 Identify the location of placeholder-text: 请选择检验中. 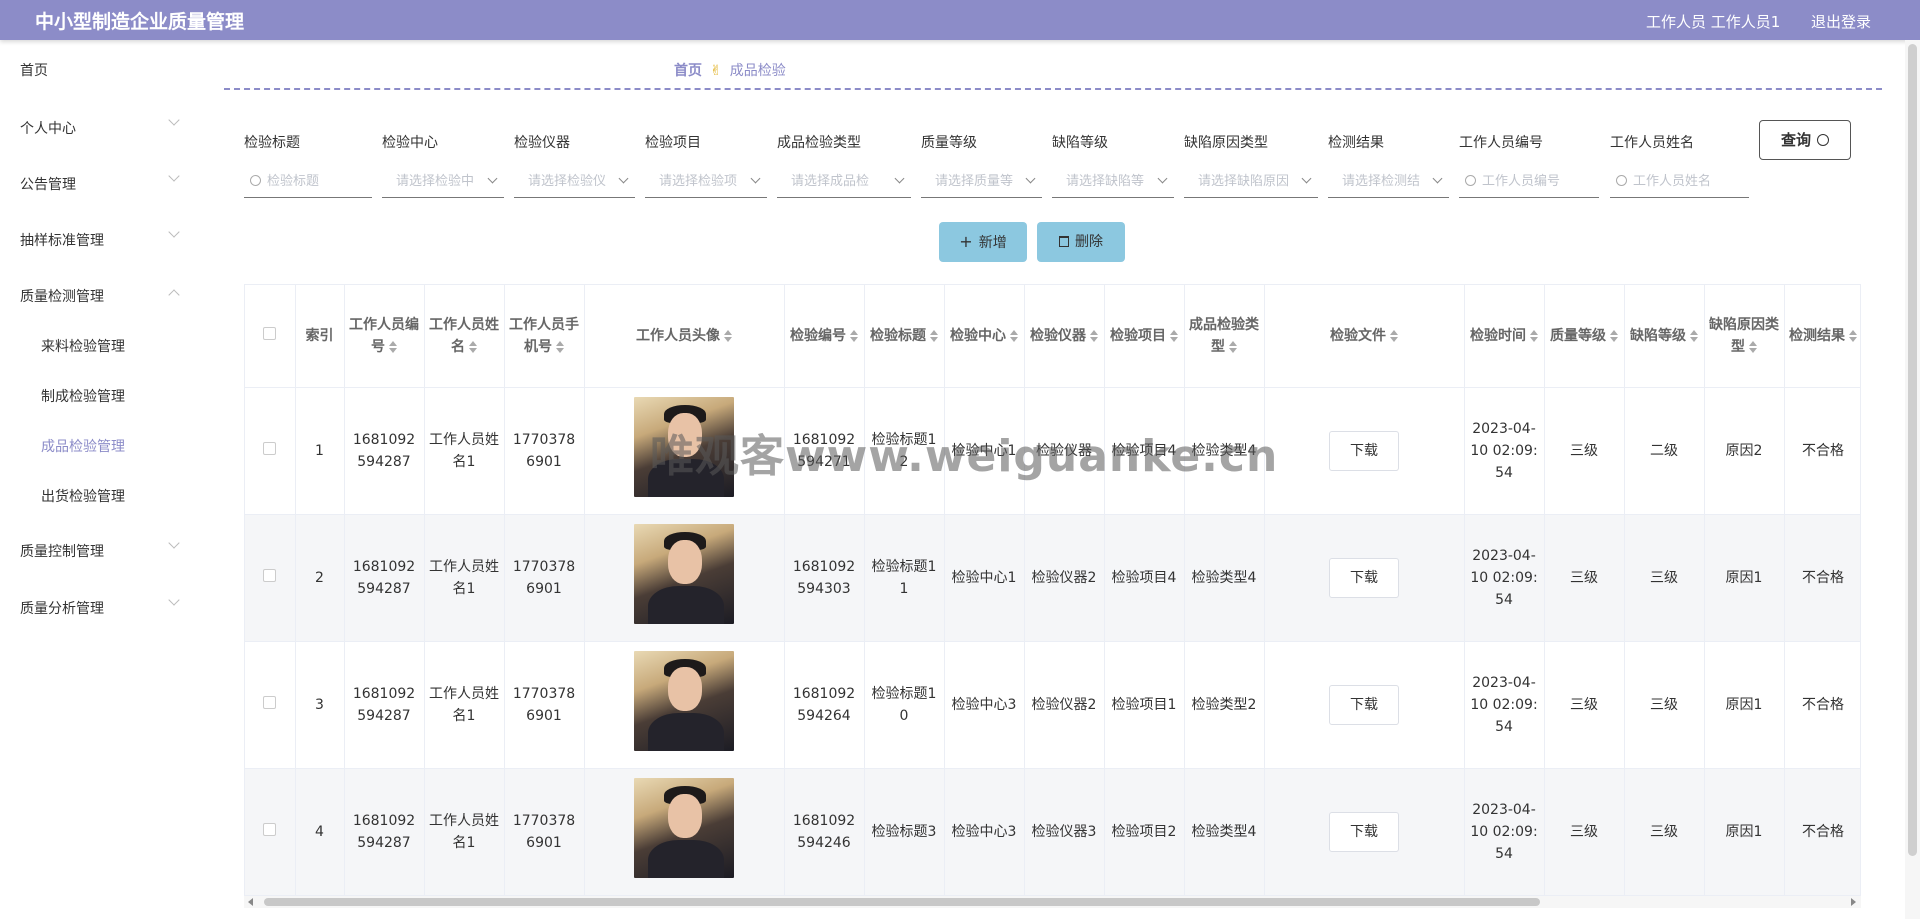
(435, 181).